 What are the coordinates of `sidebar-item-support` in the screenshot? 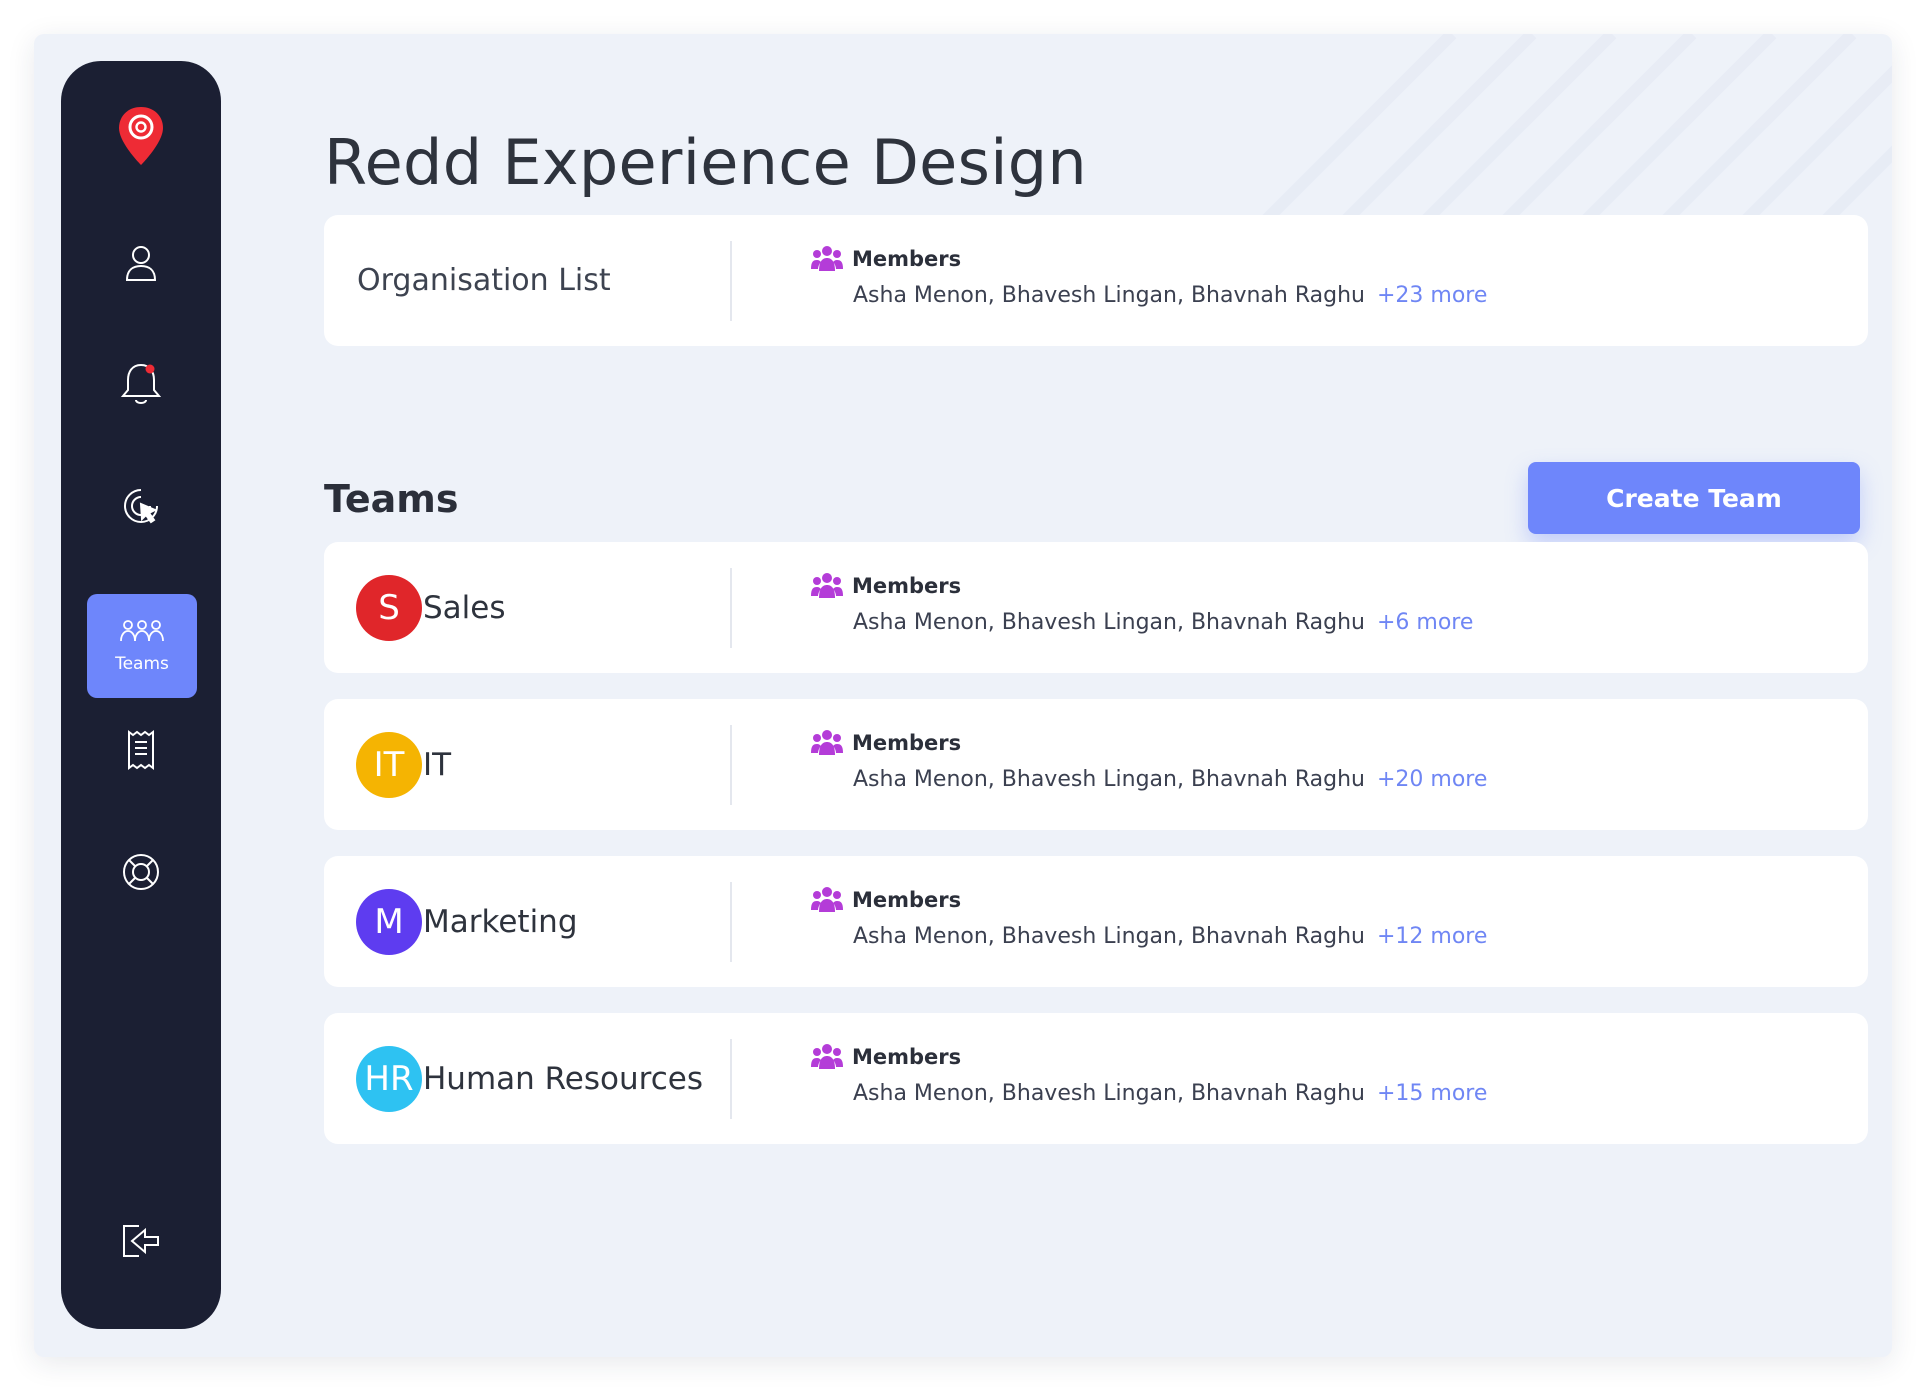 It's located at (141, 872).